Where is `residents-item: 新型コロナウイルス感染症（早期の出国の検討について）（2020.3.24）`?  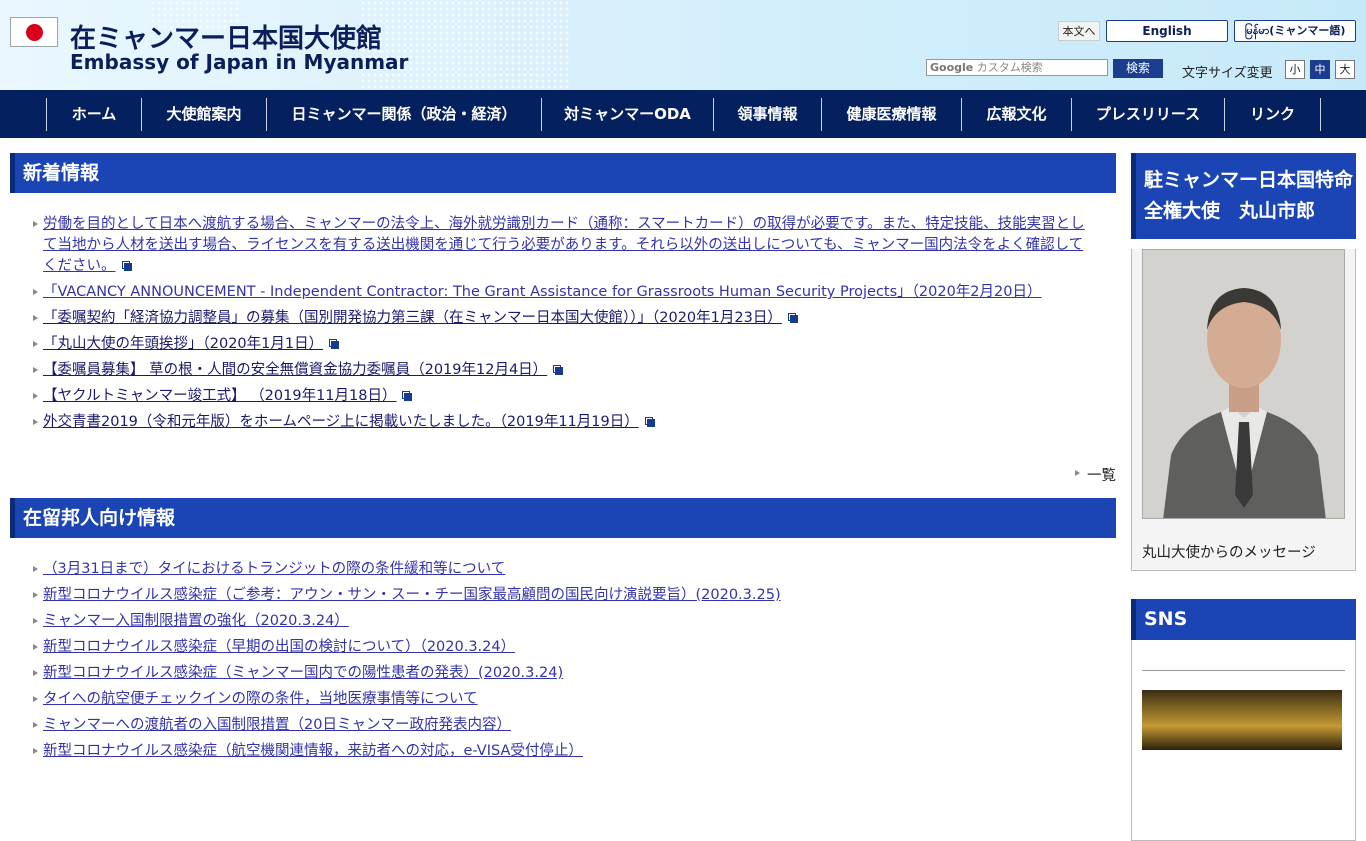
residents-item: 新型コロナウイルス感染症（早期の出国の検討について）（2020.3.24） is located at coordinates (559, 647).